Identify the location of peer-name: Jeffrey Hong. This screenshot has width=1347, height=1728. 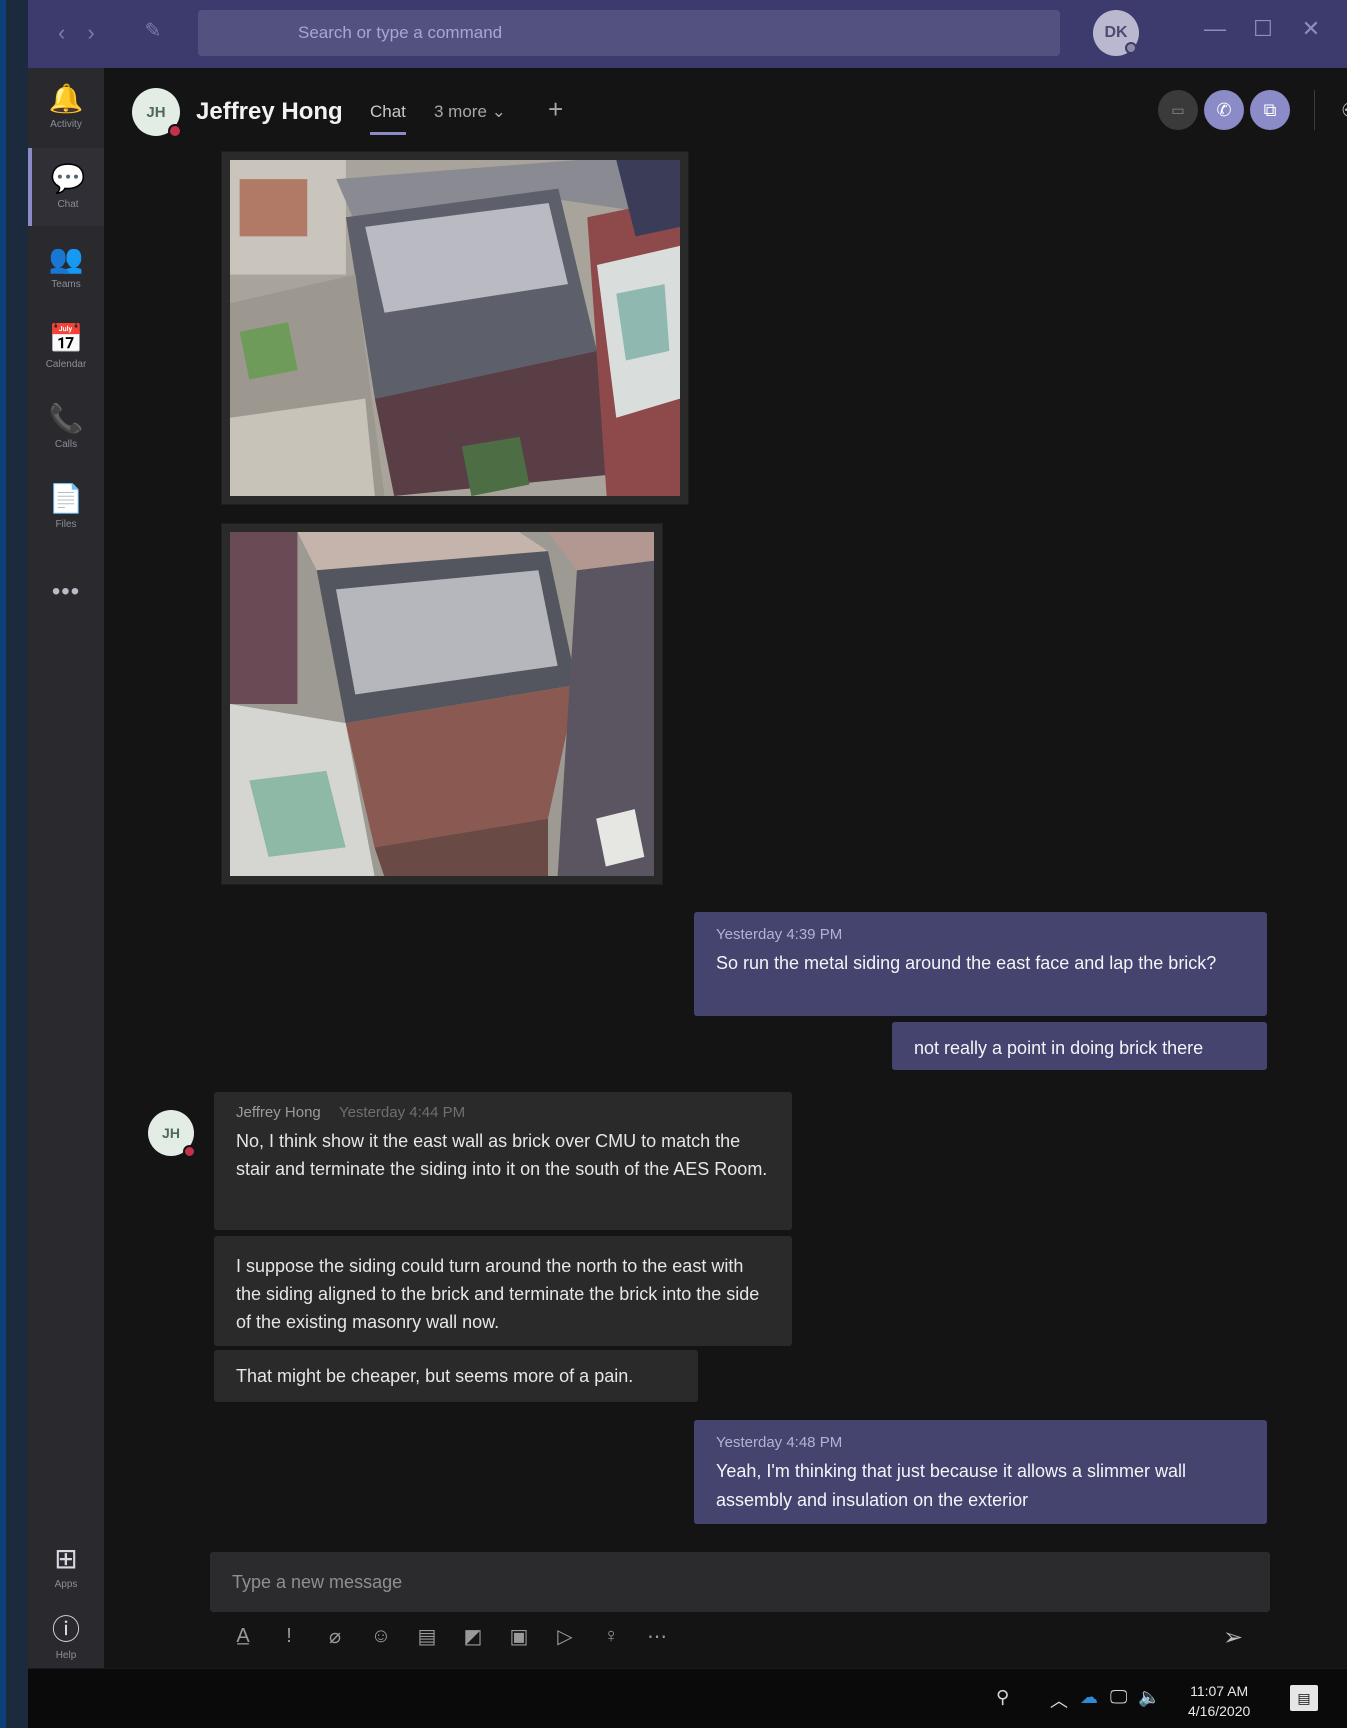
(269, 111).